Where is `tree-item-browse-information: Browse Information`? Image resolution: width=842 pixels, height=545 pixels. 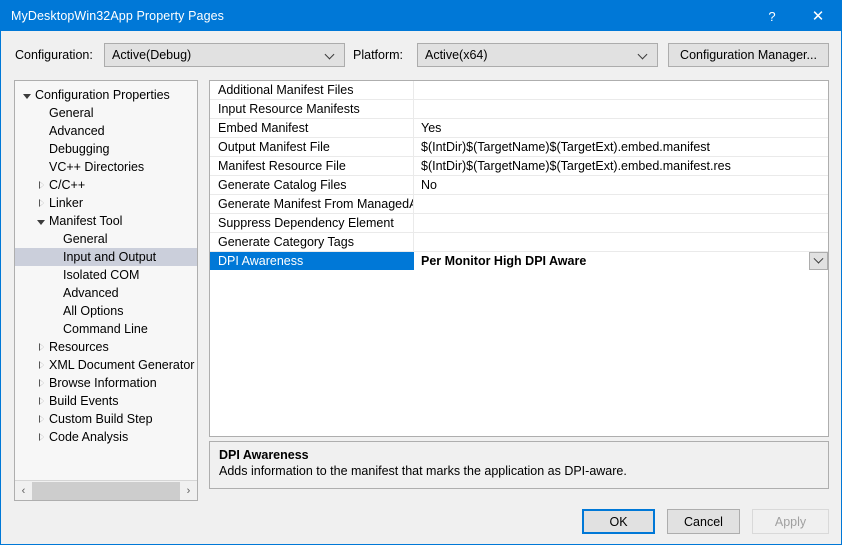
tree-item-browse-information: Browse Information is located at coordinates (106, 383).